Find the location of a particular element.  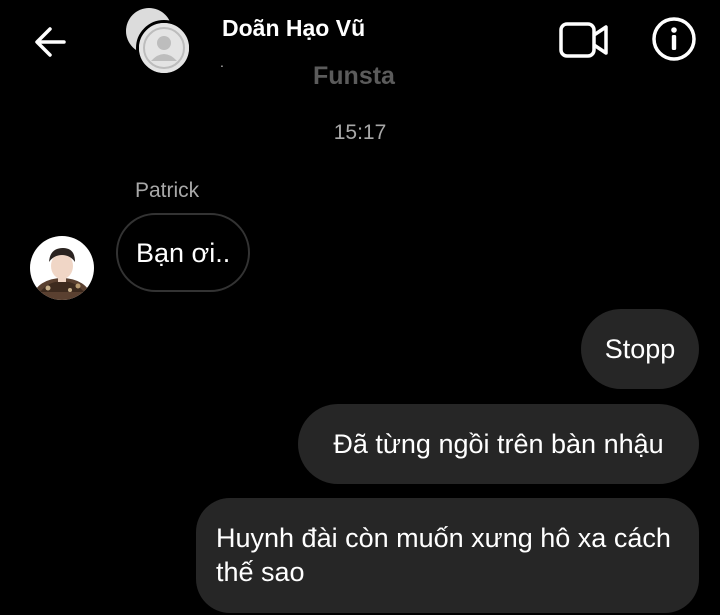

avatar-front is located at coordinates (164, 48).